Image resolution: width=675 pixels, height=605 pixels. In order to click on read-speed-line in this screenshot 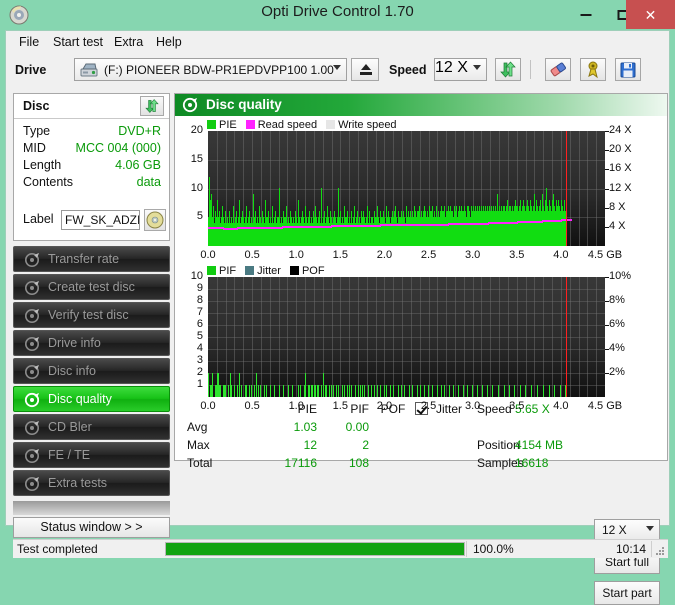, I will do `click(569, 219)`.